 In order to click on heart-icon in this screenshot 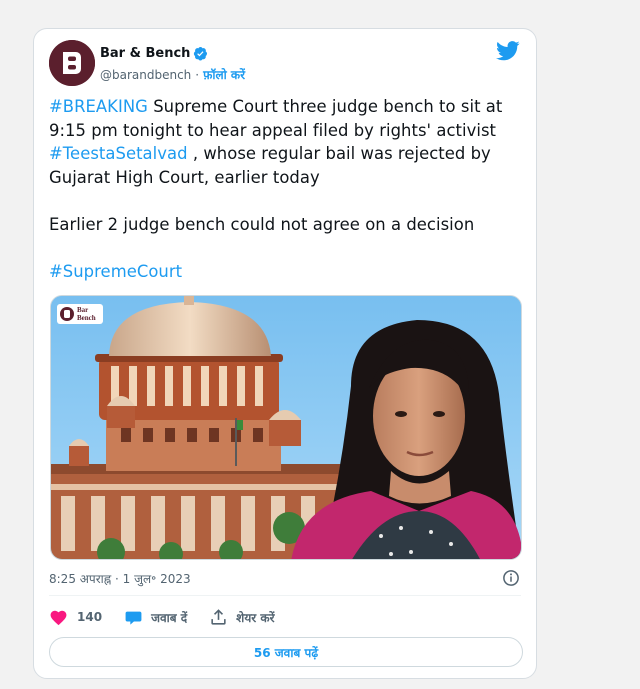, I will do `click(58, 617)`.